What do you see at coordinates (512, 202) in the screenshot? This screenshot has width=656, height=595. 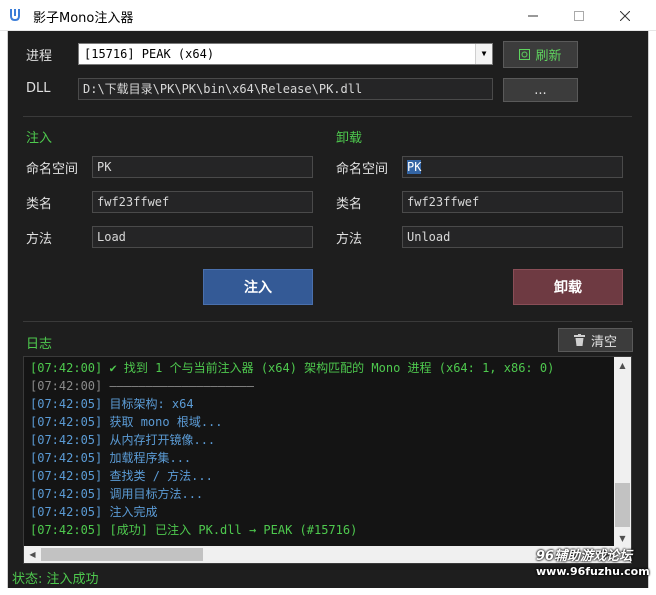 I see `unload-class-field: fwf23ffwef` at bounding box center [512, 202].